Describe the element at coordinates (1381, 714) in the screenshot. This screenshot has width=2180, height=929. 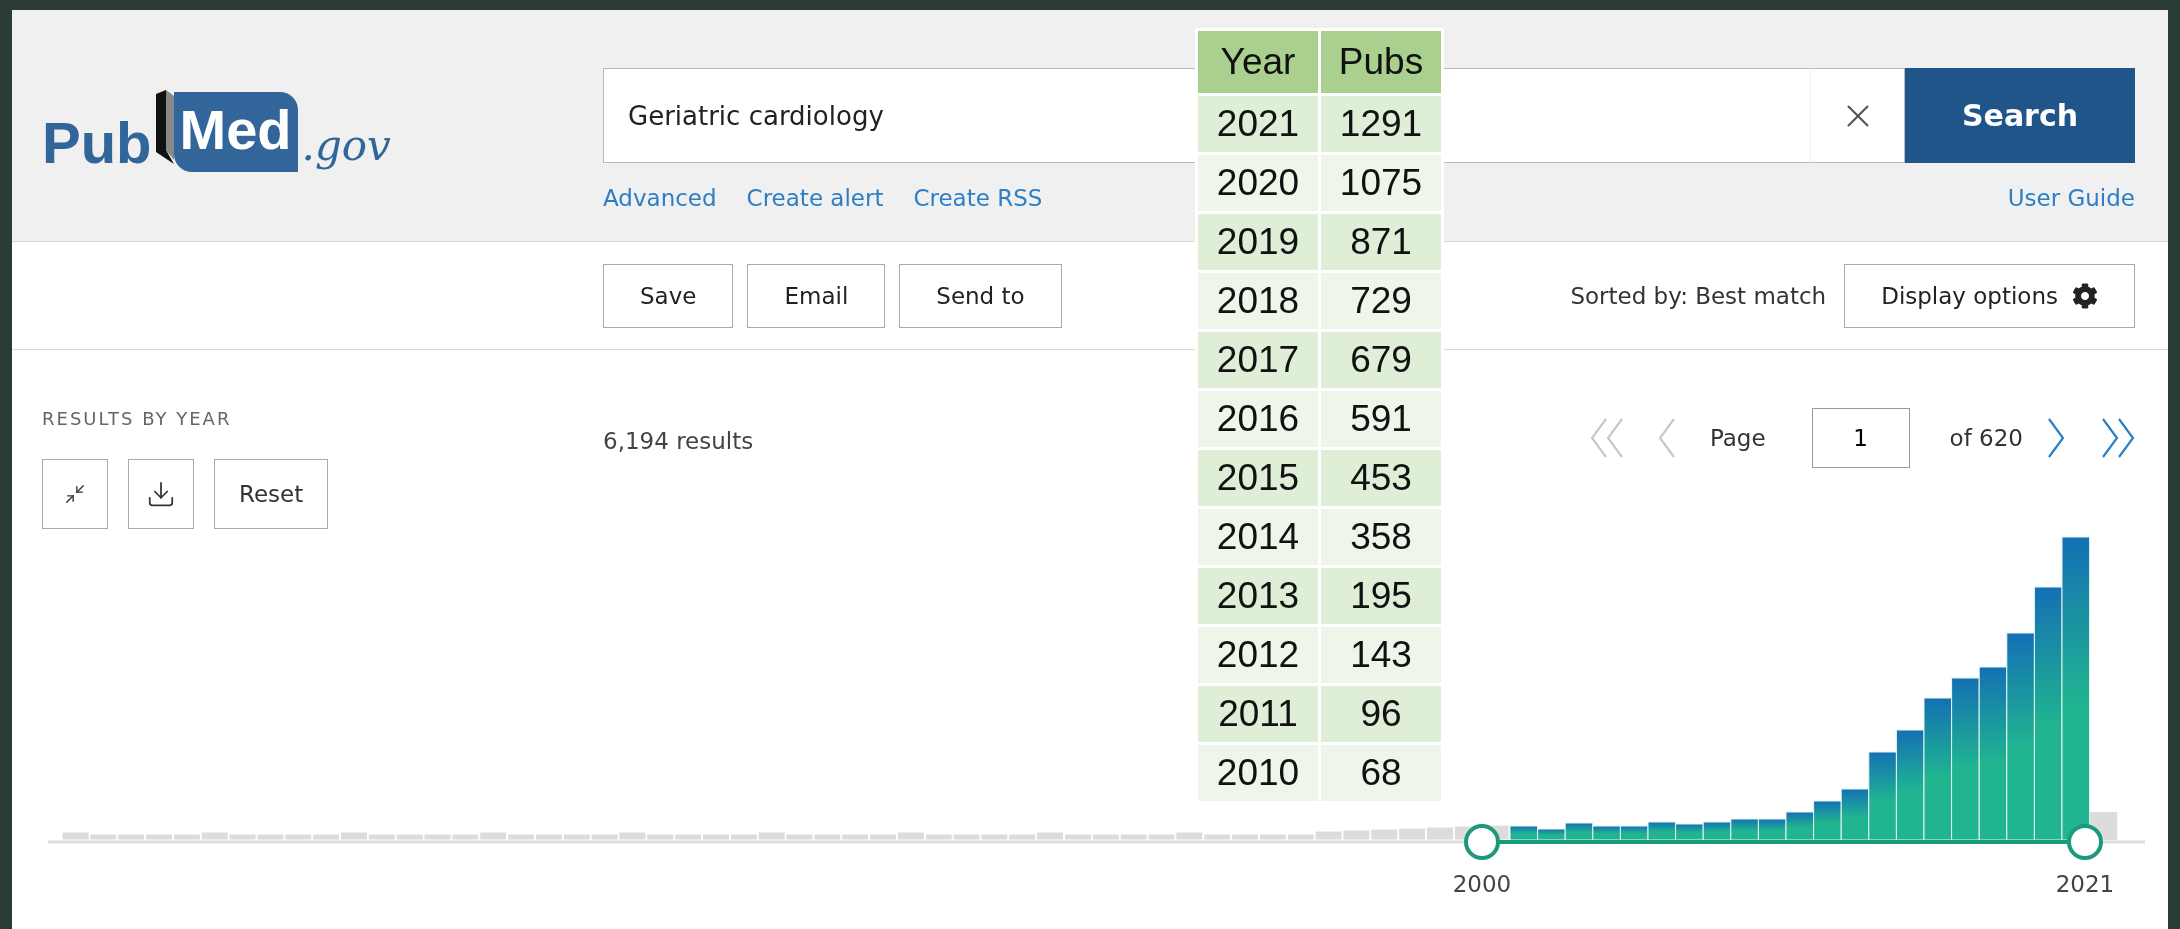
I see `table-cell: 96` at that location.